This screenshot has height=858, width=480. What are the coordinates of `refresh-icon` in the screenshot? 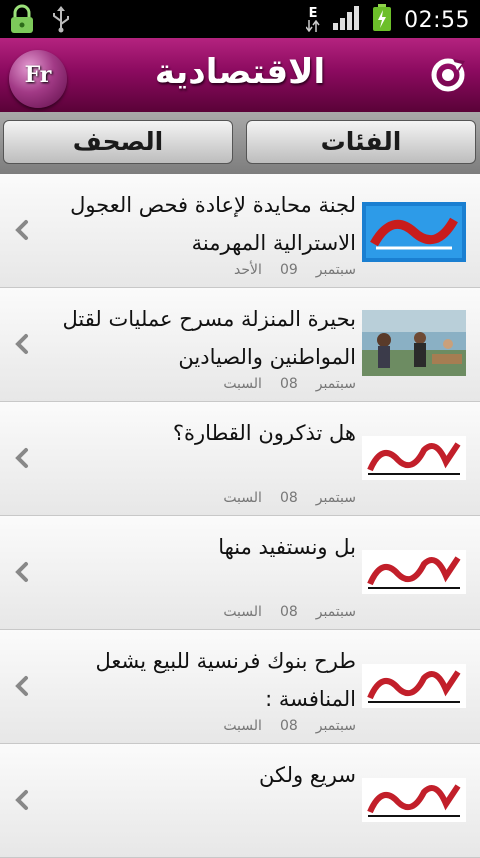 It's located at (448, 75).